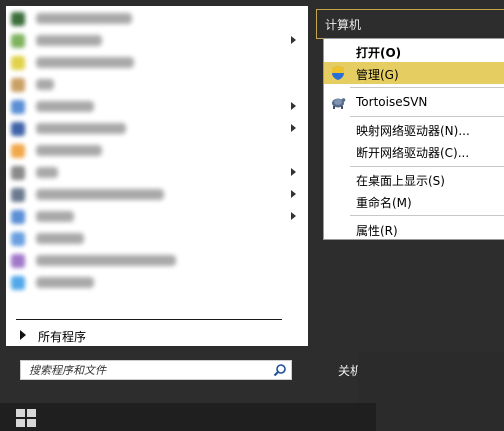 This screenshot has width=504, height=431. What do you see at coordinates (414, 201) in the screenshot?
I see `menu-item-rename: 重命名(M)` at bounding box center [414, 201].